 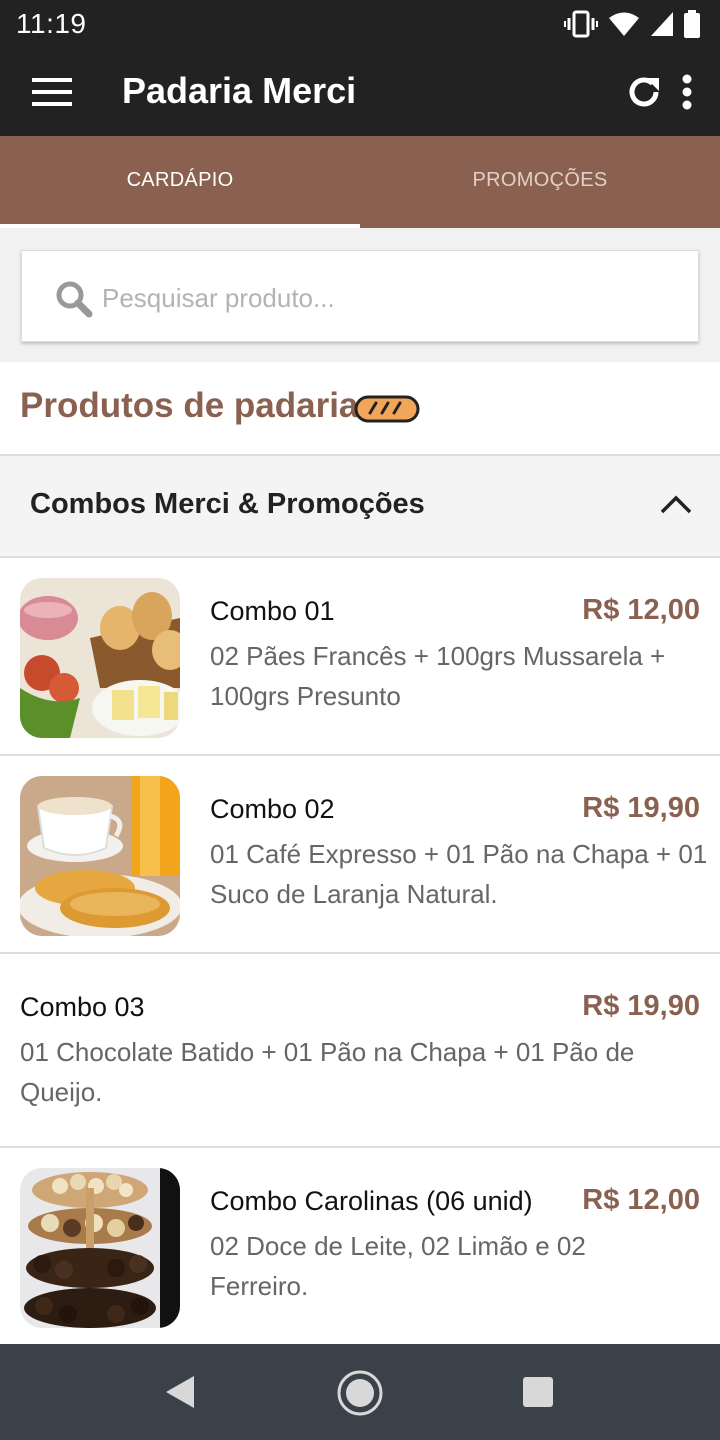 What do you see at coordinates (189, 405) in the screenshot?
I see `section-title: Produtos de padaria` at bounding box center [189, 405].